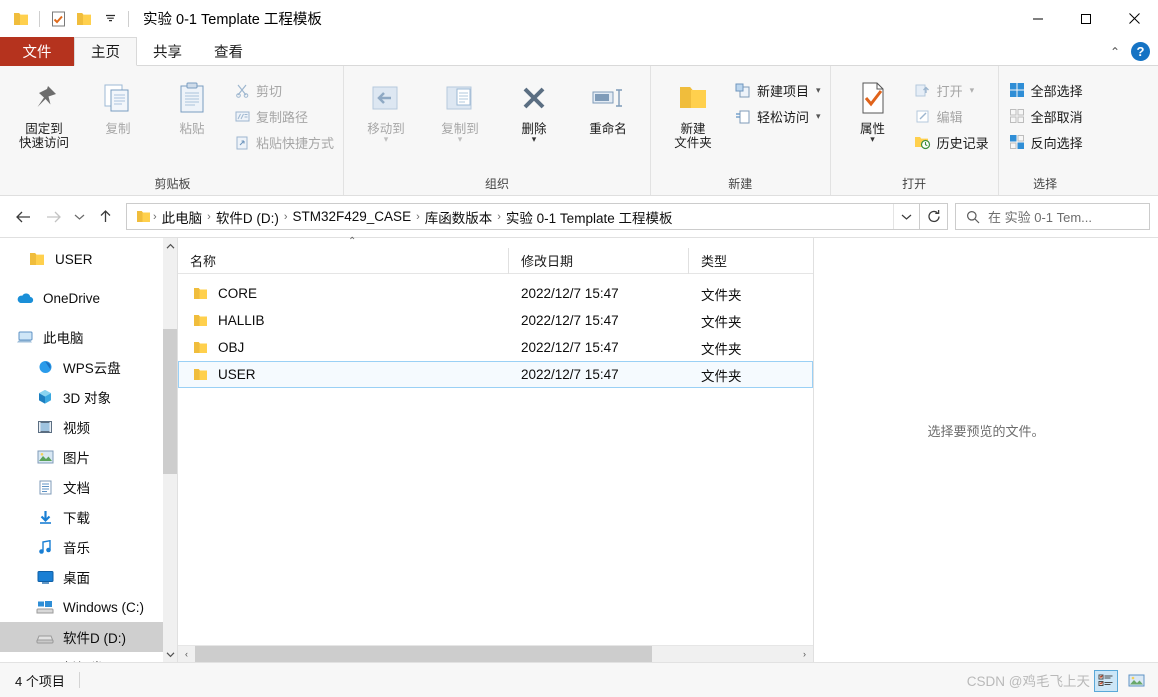 This screenshot has width=1158, height=697. What do you see at coordinates (495, 320) in the screenshot?
I see `table-row: HALLIB 2022/12/7 15:47 文件夹` at bounding box center [495, 320].